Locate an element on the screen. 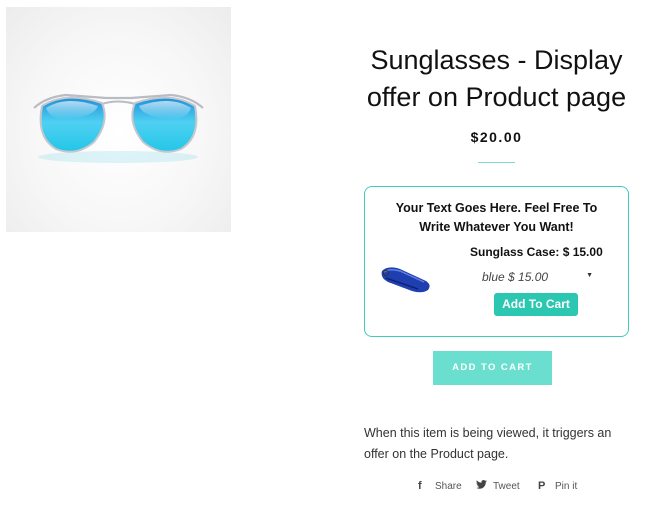  share-facebook-link: f Share is located at coordinates (440, 486).